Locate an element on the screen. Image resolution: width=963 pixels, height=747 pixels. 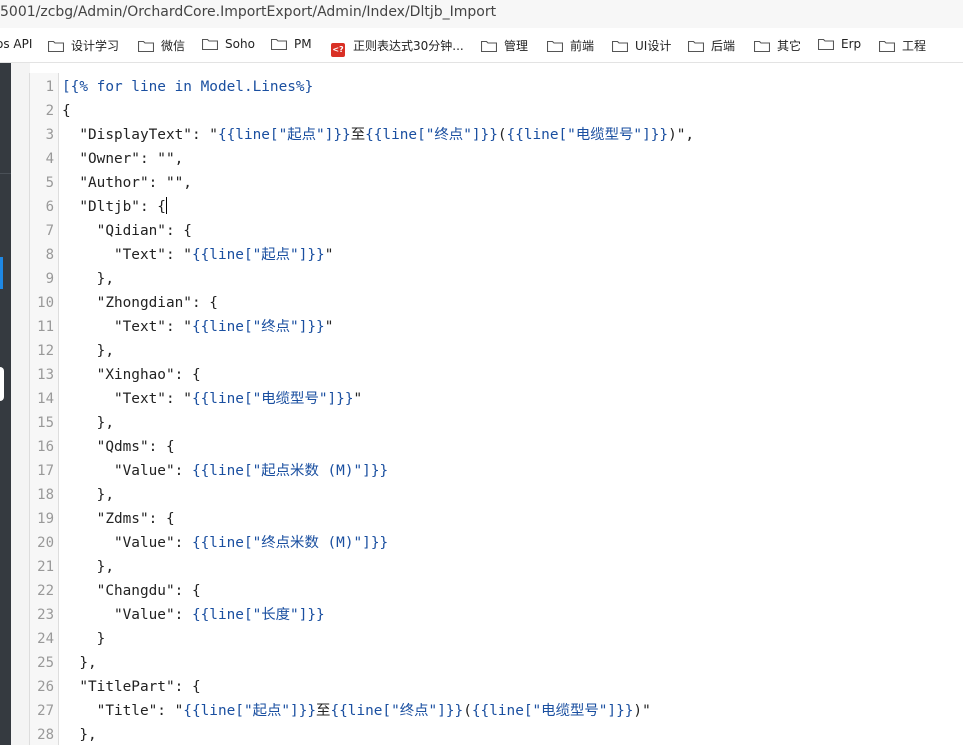
line-number: 13 is located at coordinates (45, 375).